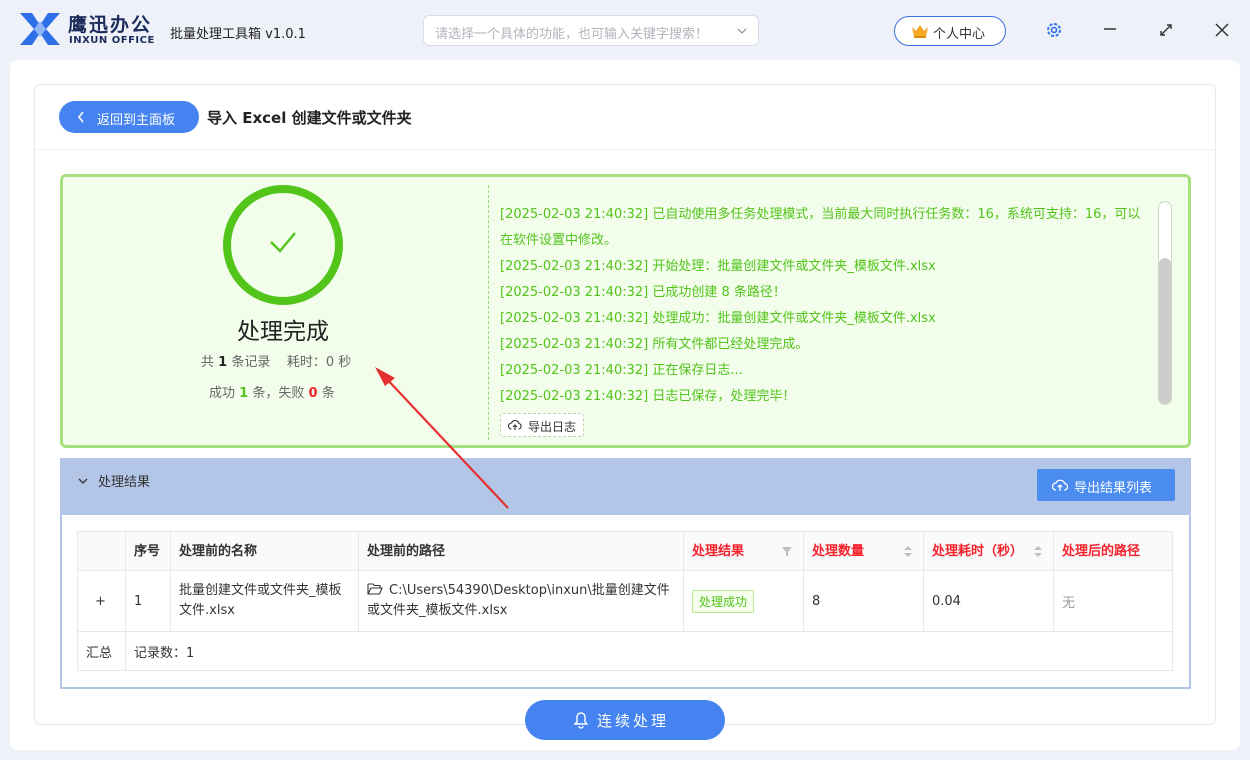  What do you see at coordinates (654, 344) in the screenshot?
I see `log-line: [2025-02-03 21:40:32] 所有文件都已经处理完成。` at bounding box center [654, 344].